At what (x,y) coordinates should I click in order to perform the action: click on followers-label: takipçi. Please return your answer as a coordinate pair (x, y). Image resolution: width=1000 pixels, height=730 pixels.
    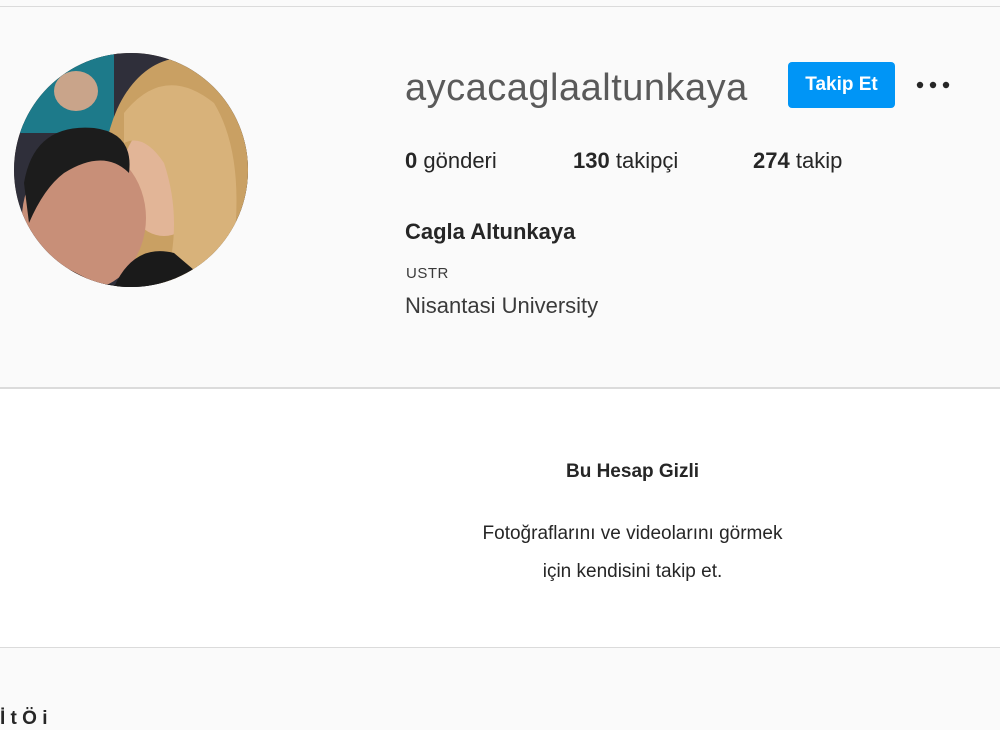
    Looking at the image, I should click on (647, 160).